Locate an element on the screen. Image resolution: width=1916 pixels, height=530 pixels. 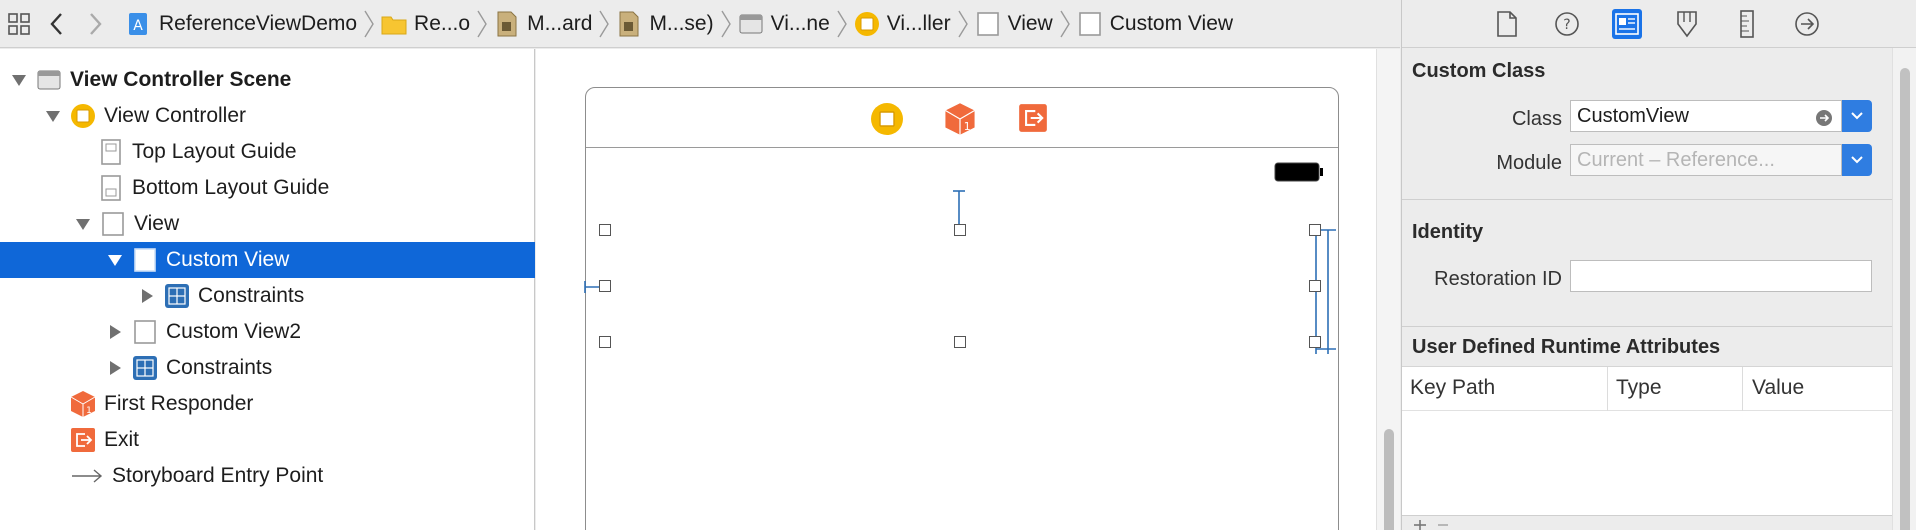
add-attribute-button is located at coordinates (1430, 523).